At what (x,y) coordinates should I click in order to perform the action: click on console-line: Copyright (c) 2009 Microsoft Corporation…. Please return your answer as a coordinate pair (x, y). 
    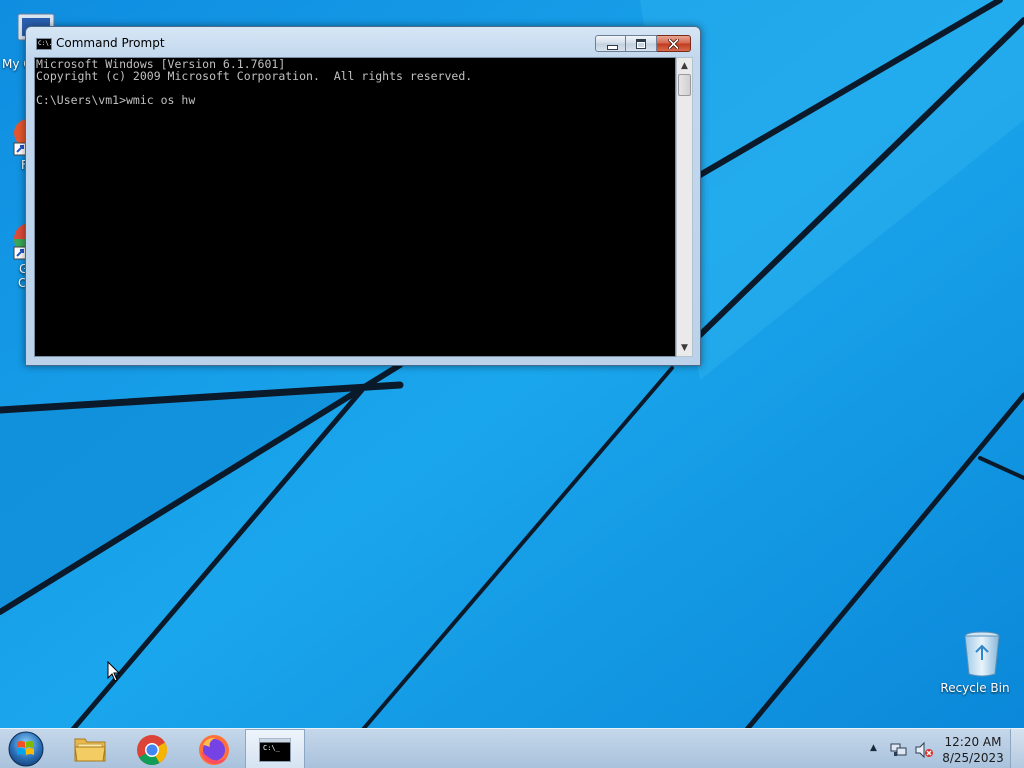
    Looking at the image, I should click on (254, 76).